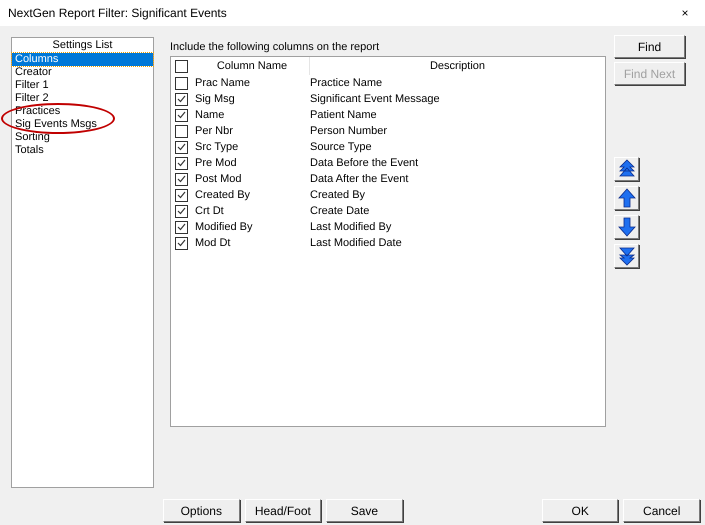  Describe the element at coordinates (117, 13) in the screenshot. I see `window-title: NextGen Report Filter: Significant Events` at that location.